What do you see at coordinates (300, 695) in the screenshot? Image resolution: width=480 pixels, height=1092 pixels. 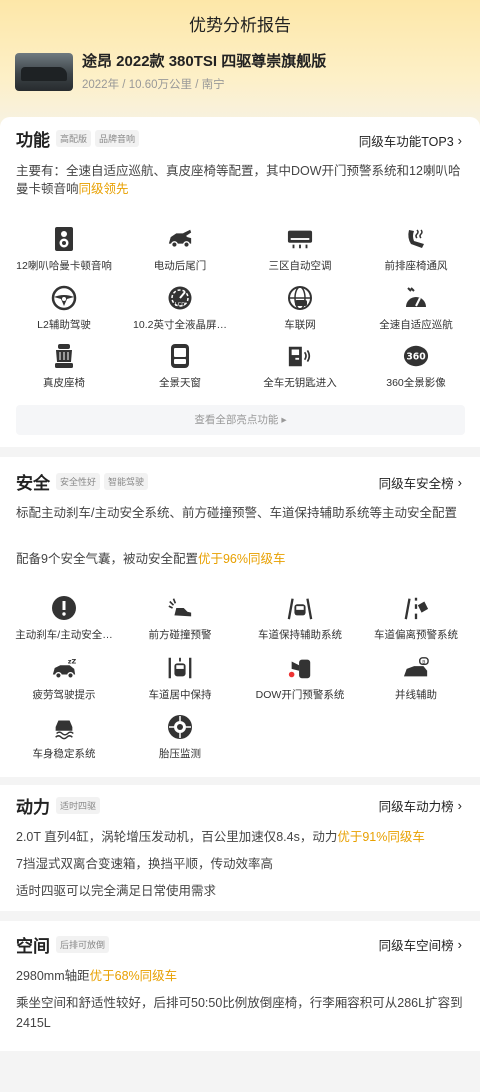 I see `feature-label: DOW开门预警系统` at bounding box center [300, 695].